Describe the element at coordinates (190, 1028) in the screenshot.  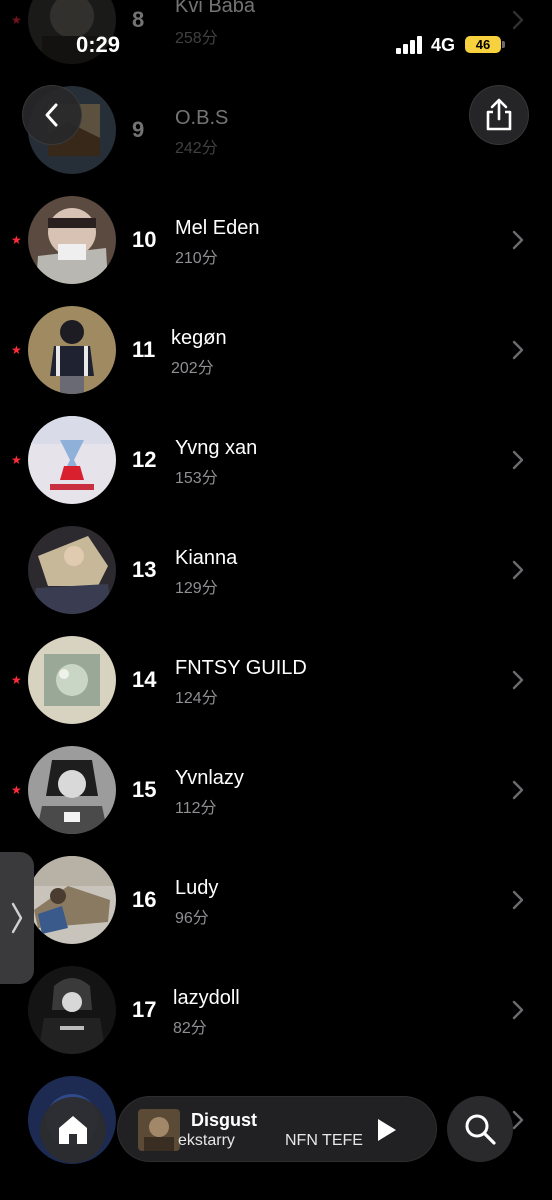
I see `play-minutes: 82分` at that location.